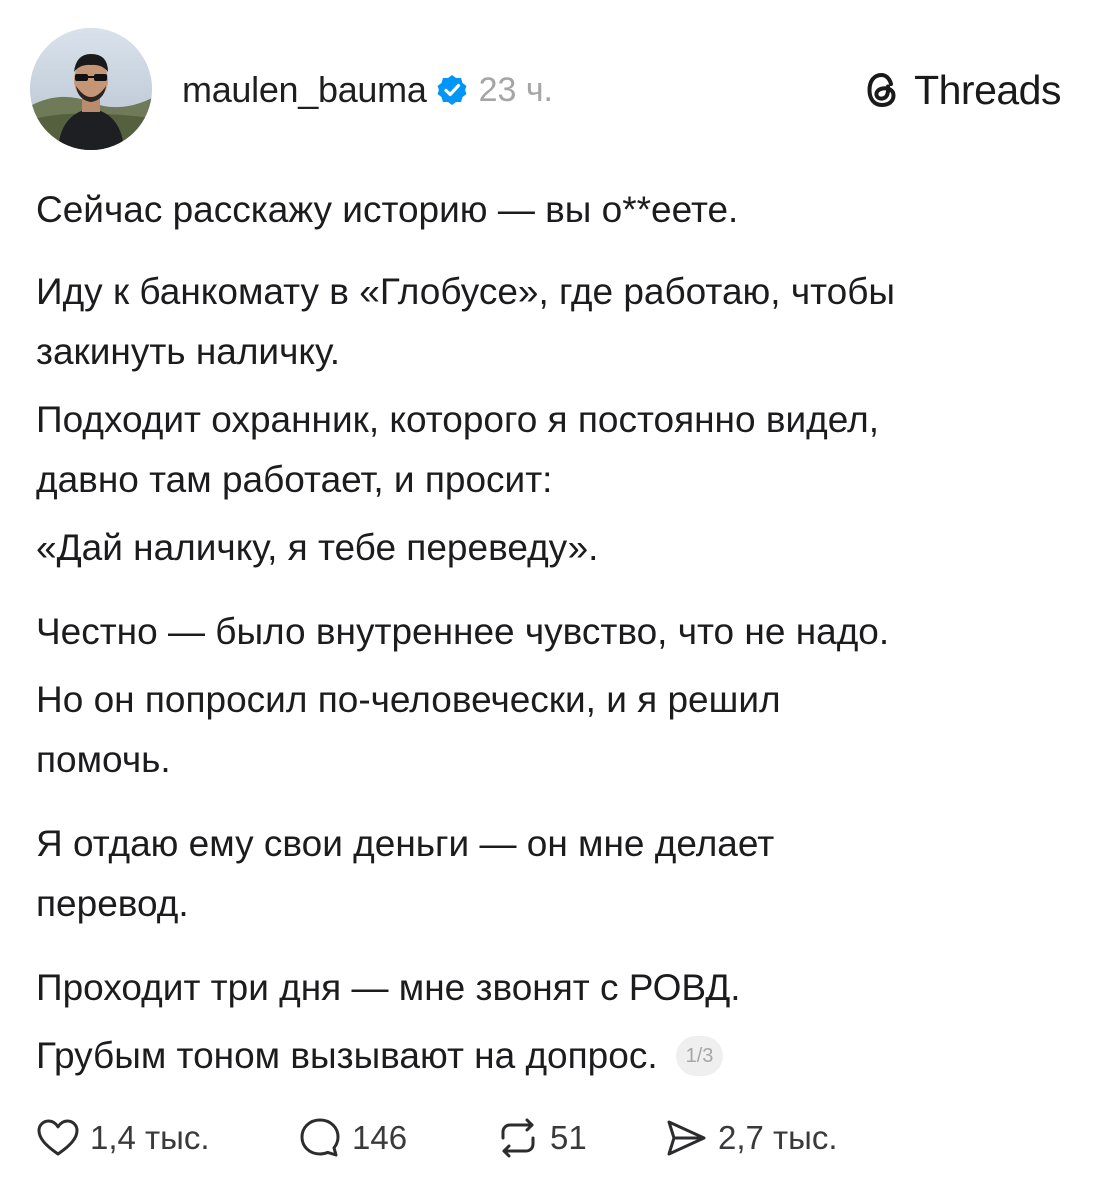 The width and height of the screenshot is (1103, 1200). Describe the element at coordinates (516, 89) in the screenshot. I see `post-timestamp: 23 ч.` at that location.